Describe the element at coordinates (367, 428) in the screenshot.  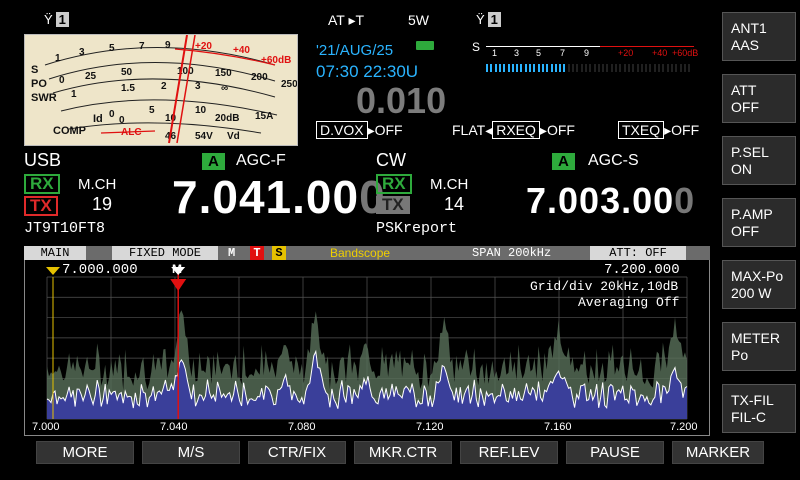
I see `scope-x-ticks: 7.000 7.040 7.080 7.120 7.160 7.200` at that location.